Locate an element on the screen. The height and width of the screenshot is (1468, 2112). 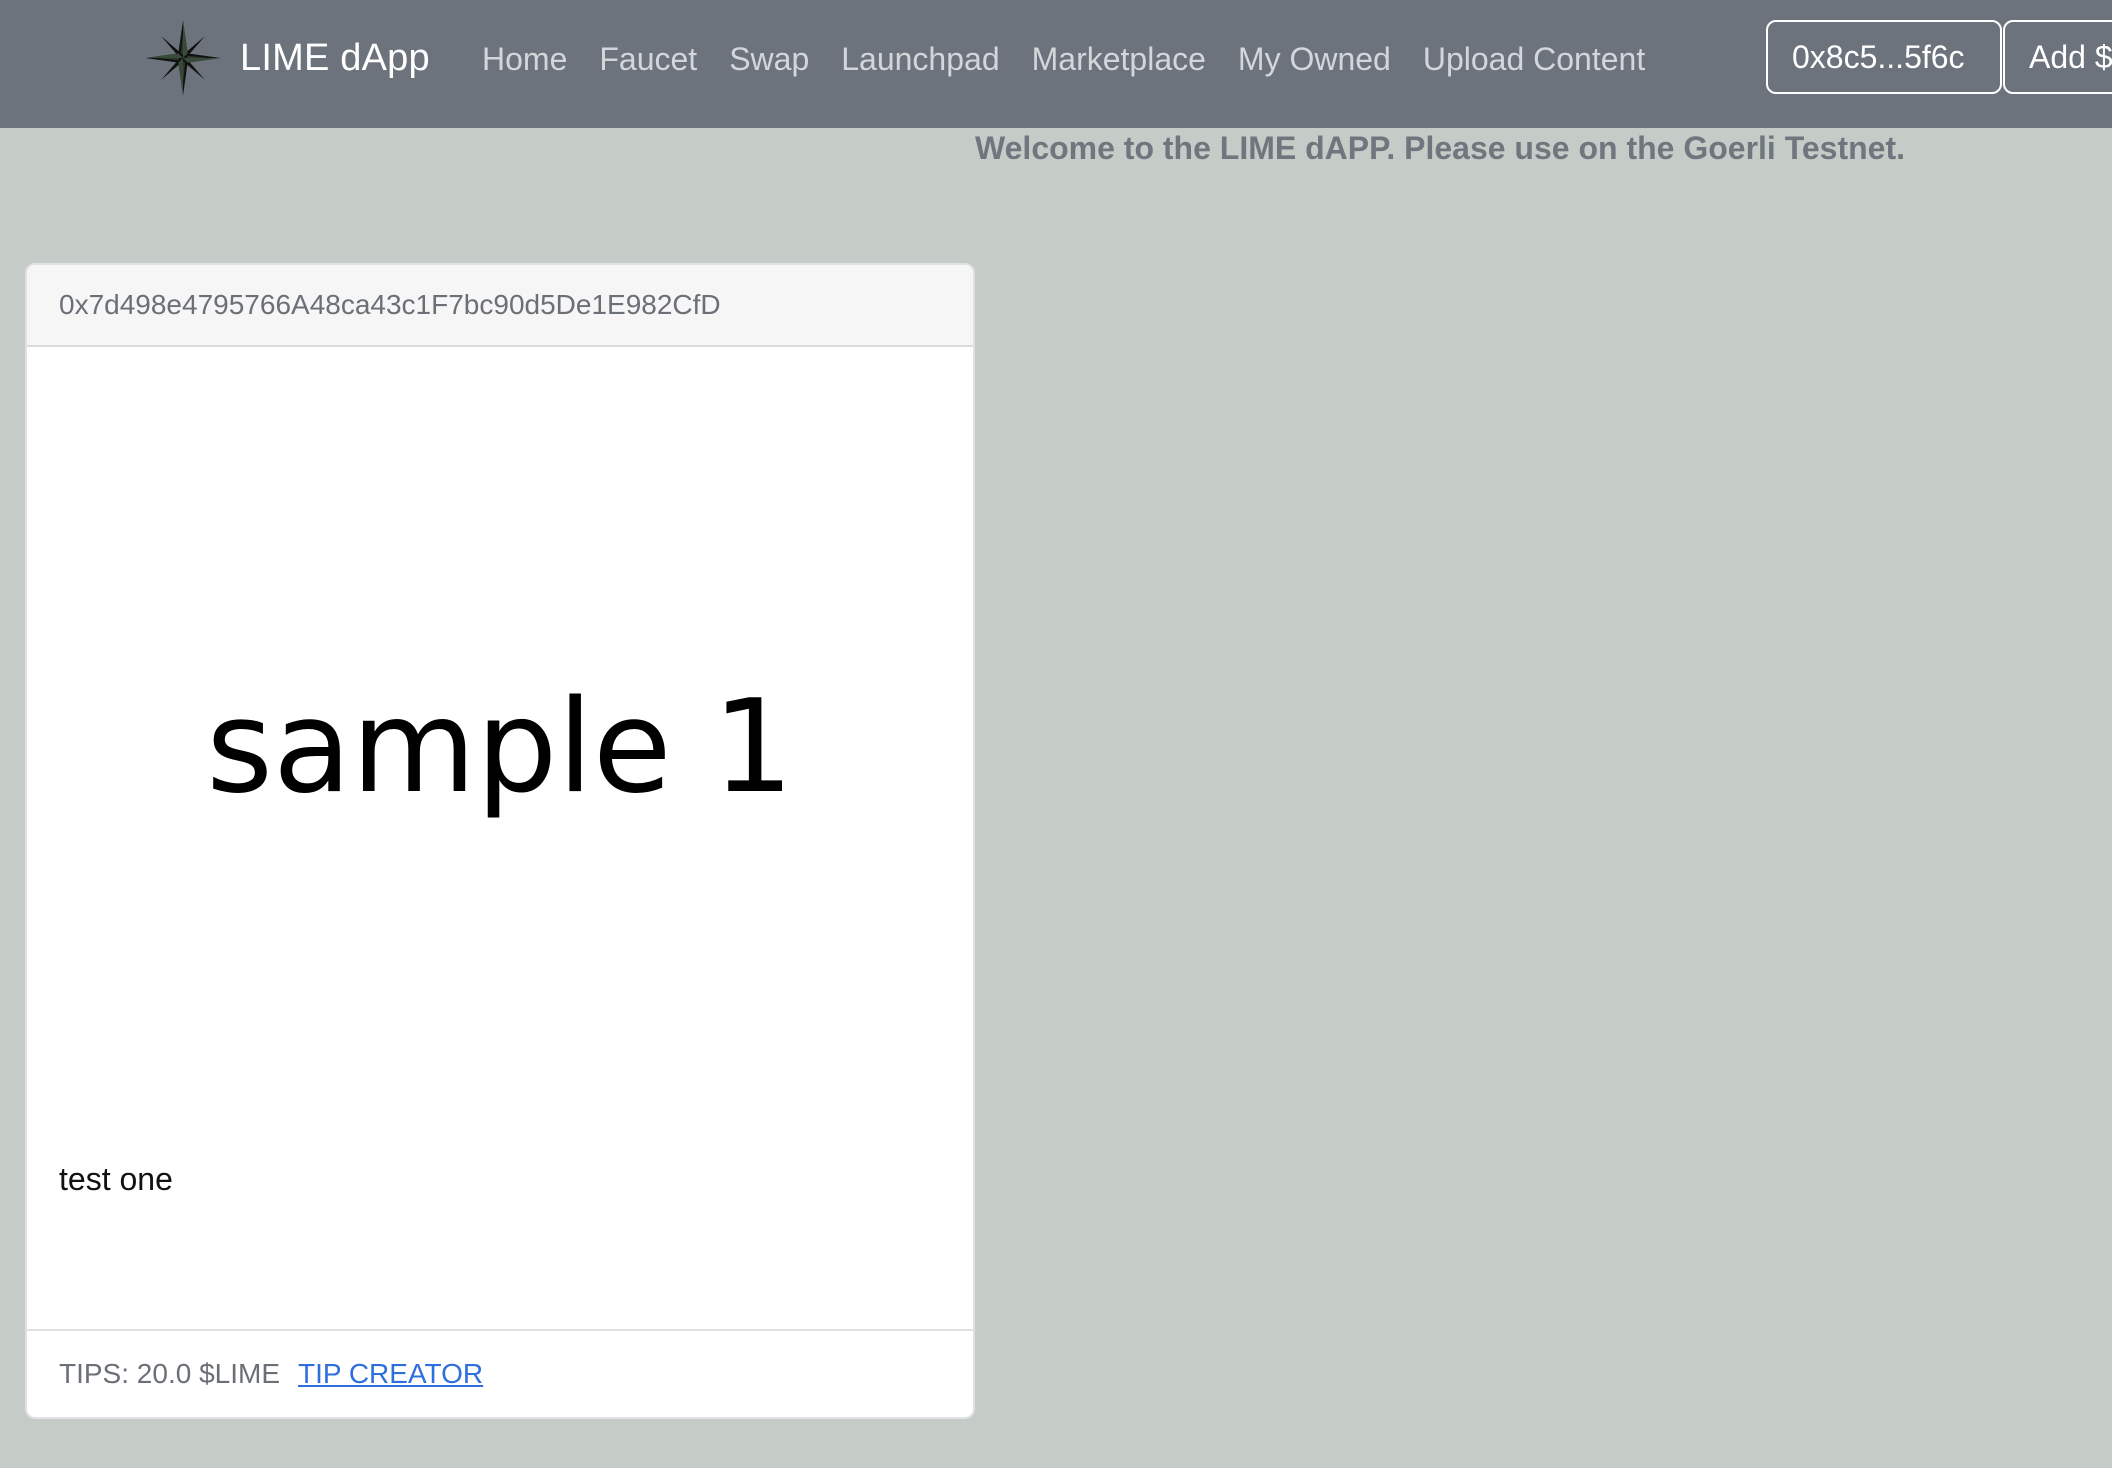
add-token-button: Add $LIME is located at coordinates (2057, 57).